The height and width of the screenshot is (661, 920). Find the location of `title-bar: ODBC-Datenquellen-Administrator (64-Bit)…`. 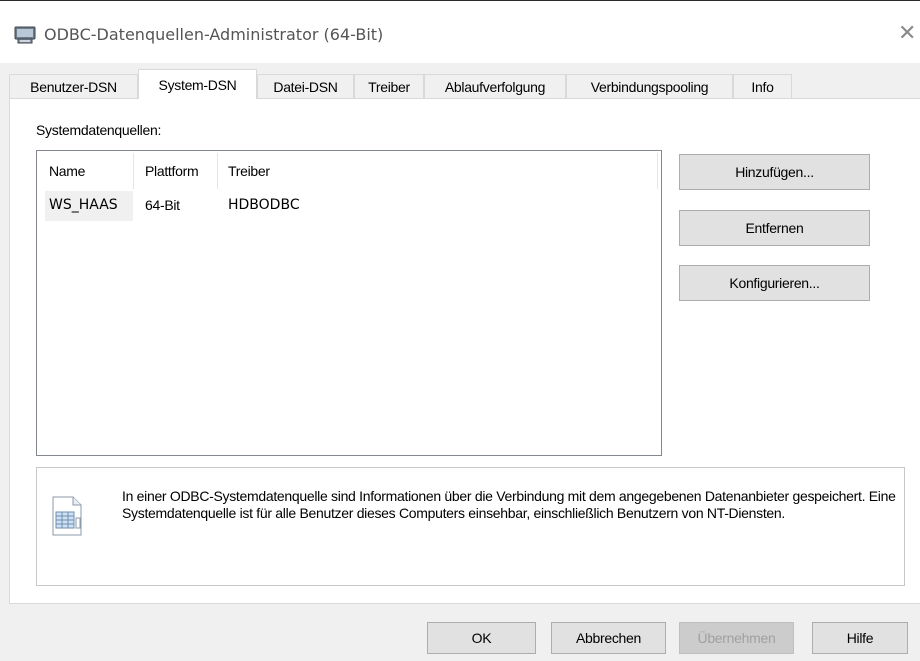

title-bar: ODBC-Datenquellen-Administrator (64-Bit)… is located at coordinates (460, 31).